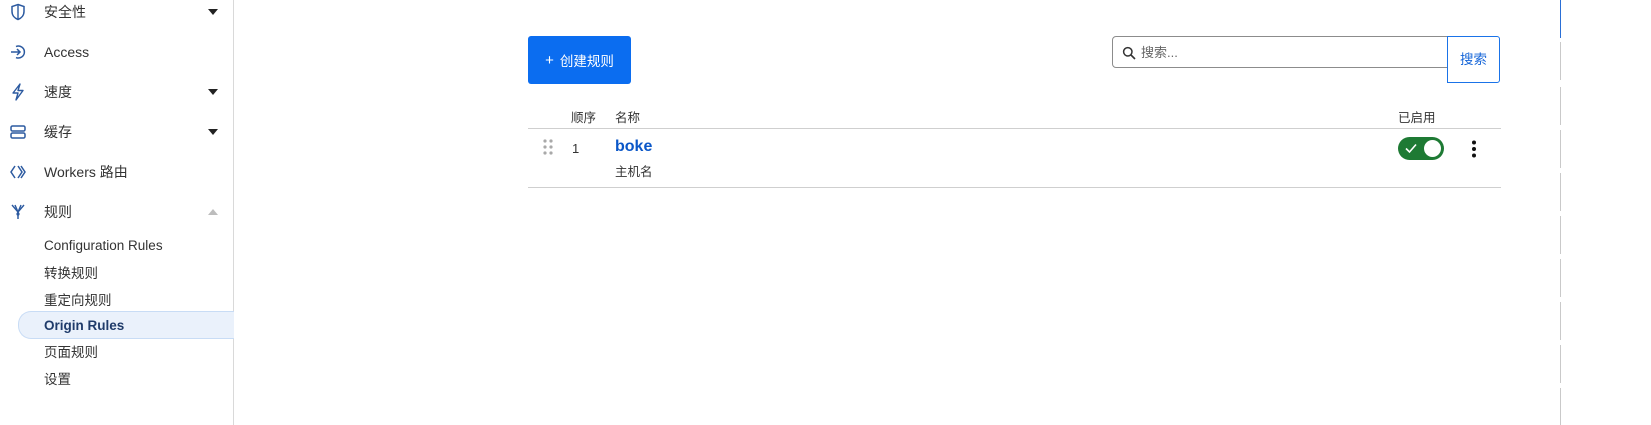  What do you see at coordinates (116, 16) in the screenshot?
I see `sidebar-item-security: 安全性` at bounding box center [116, 16].